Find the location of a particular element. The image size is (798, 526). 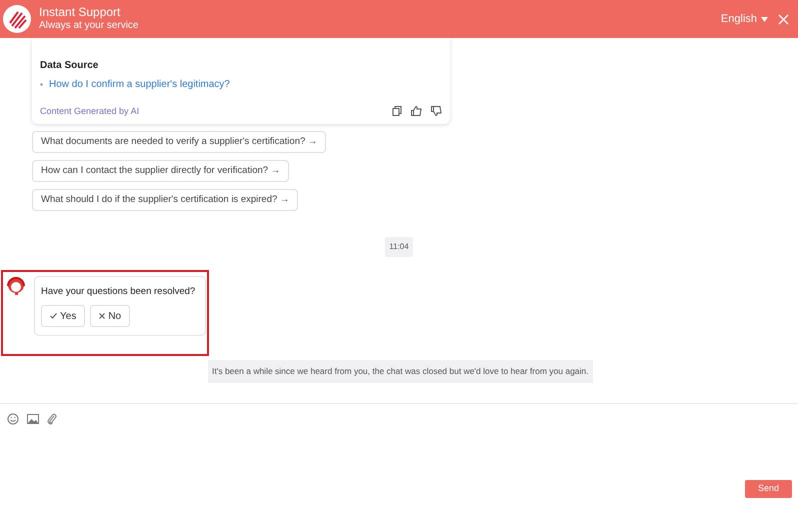

suggested-question-button: What documents are needed to verify a supplier's certification? → is located at coordinates (179, 142).